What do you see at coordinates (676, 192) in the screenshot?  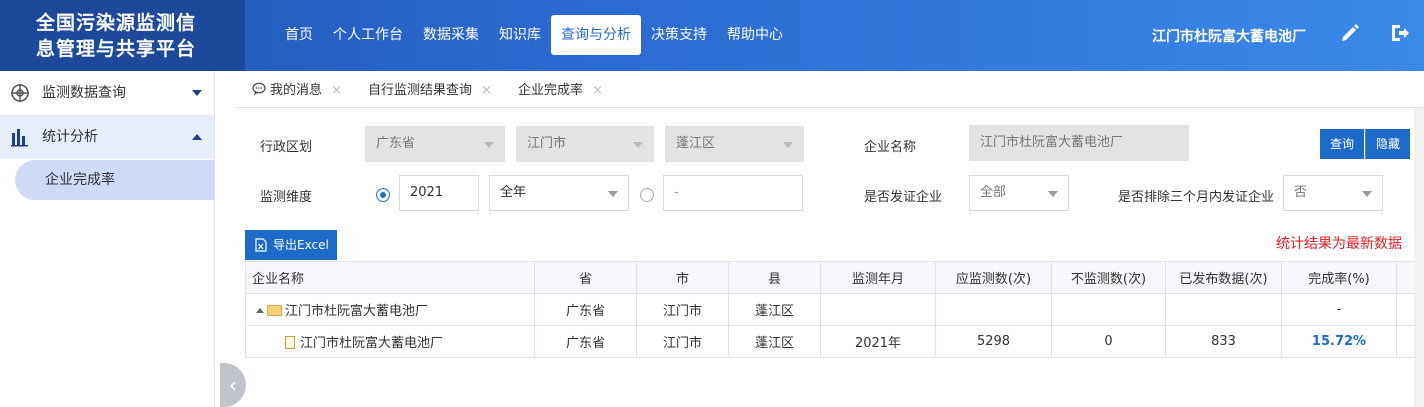 I see `range-placeholder: -` at bounding box center [676, 192].